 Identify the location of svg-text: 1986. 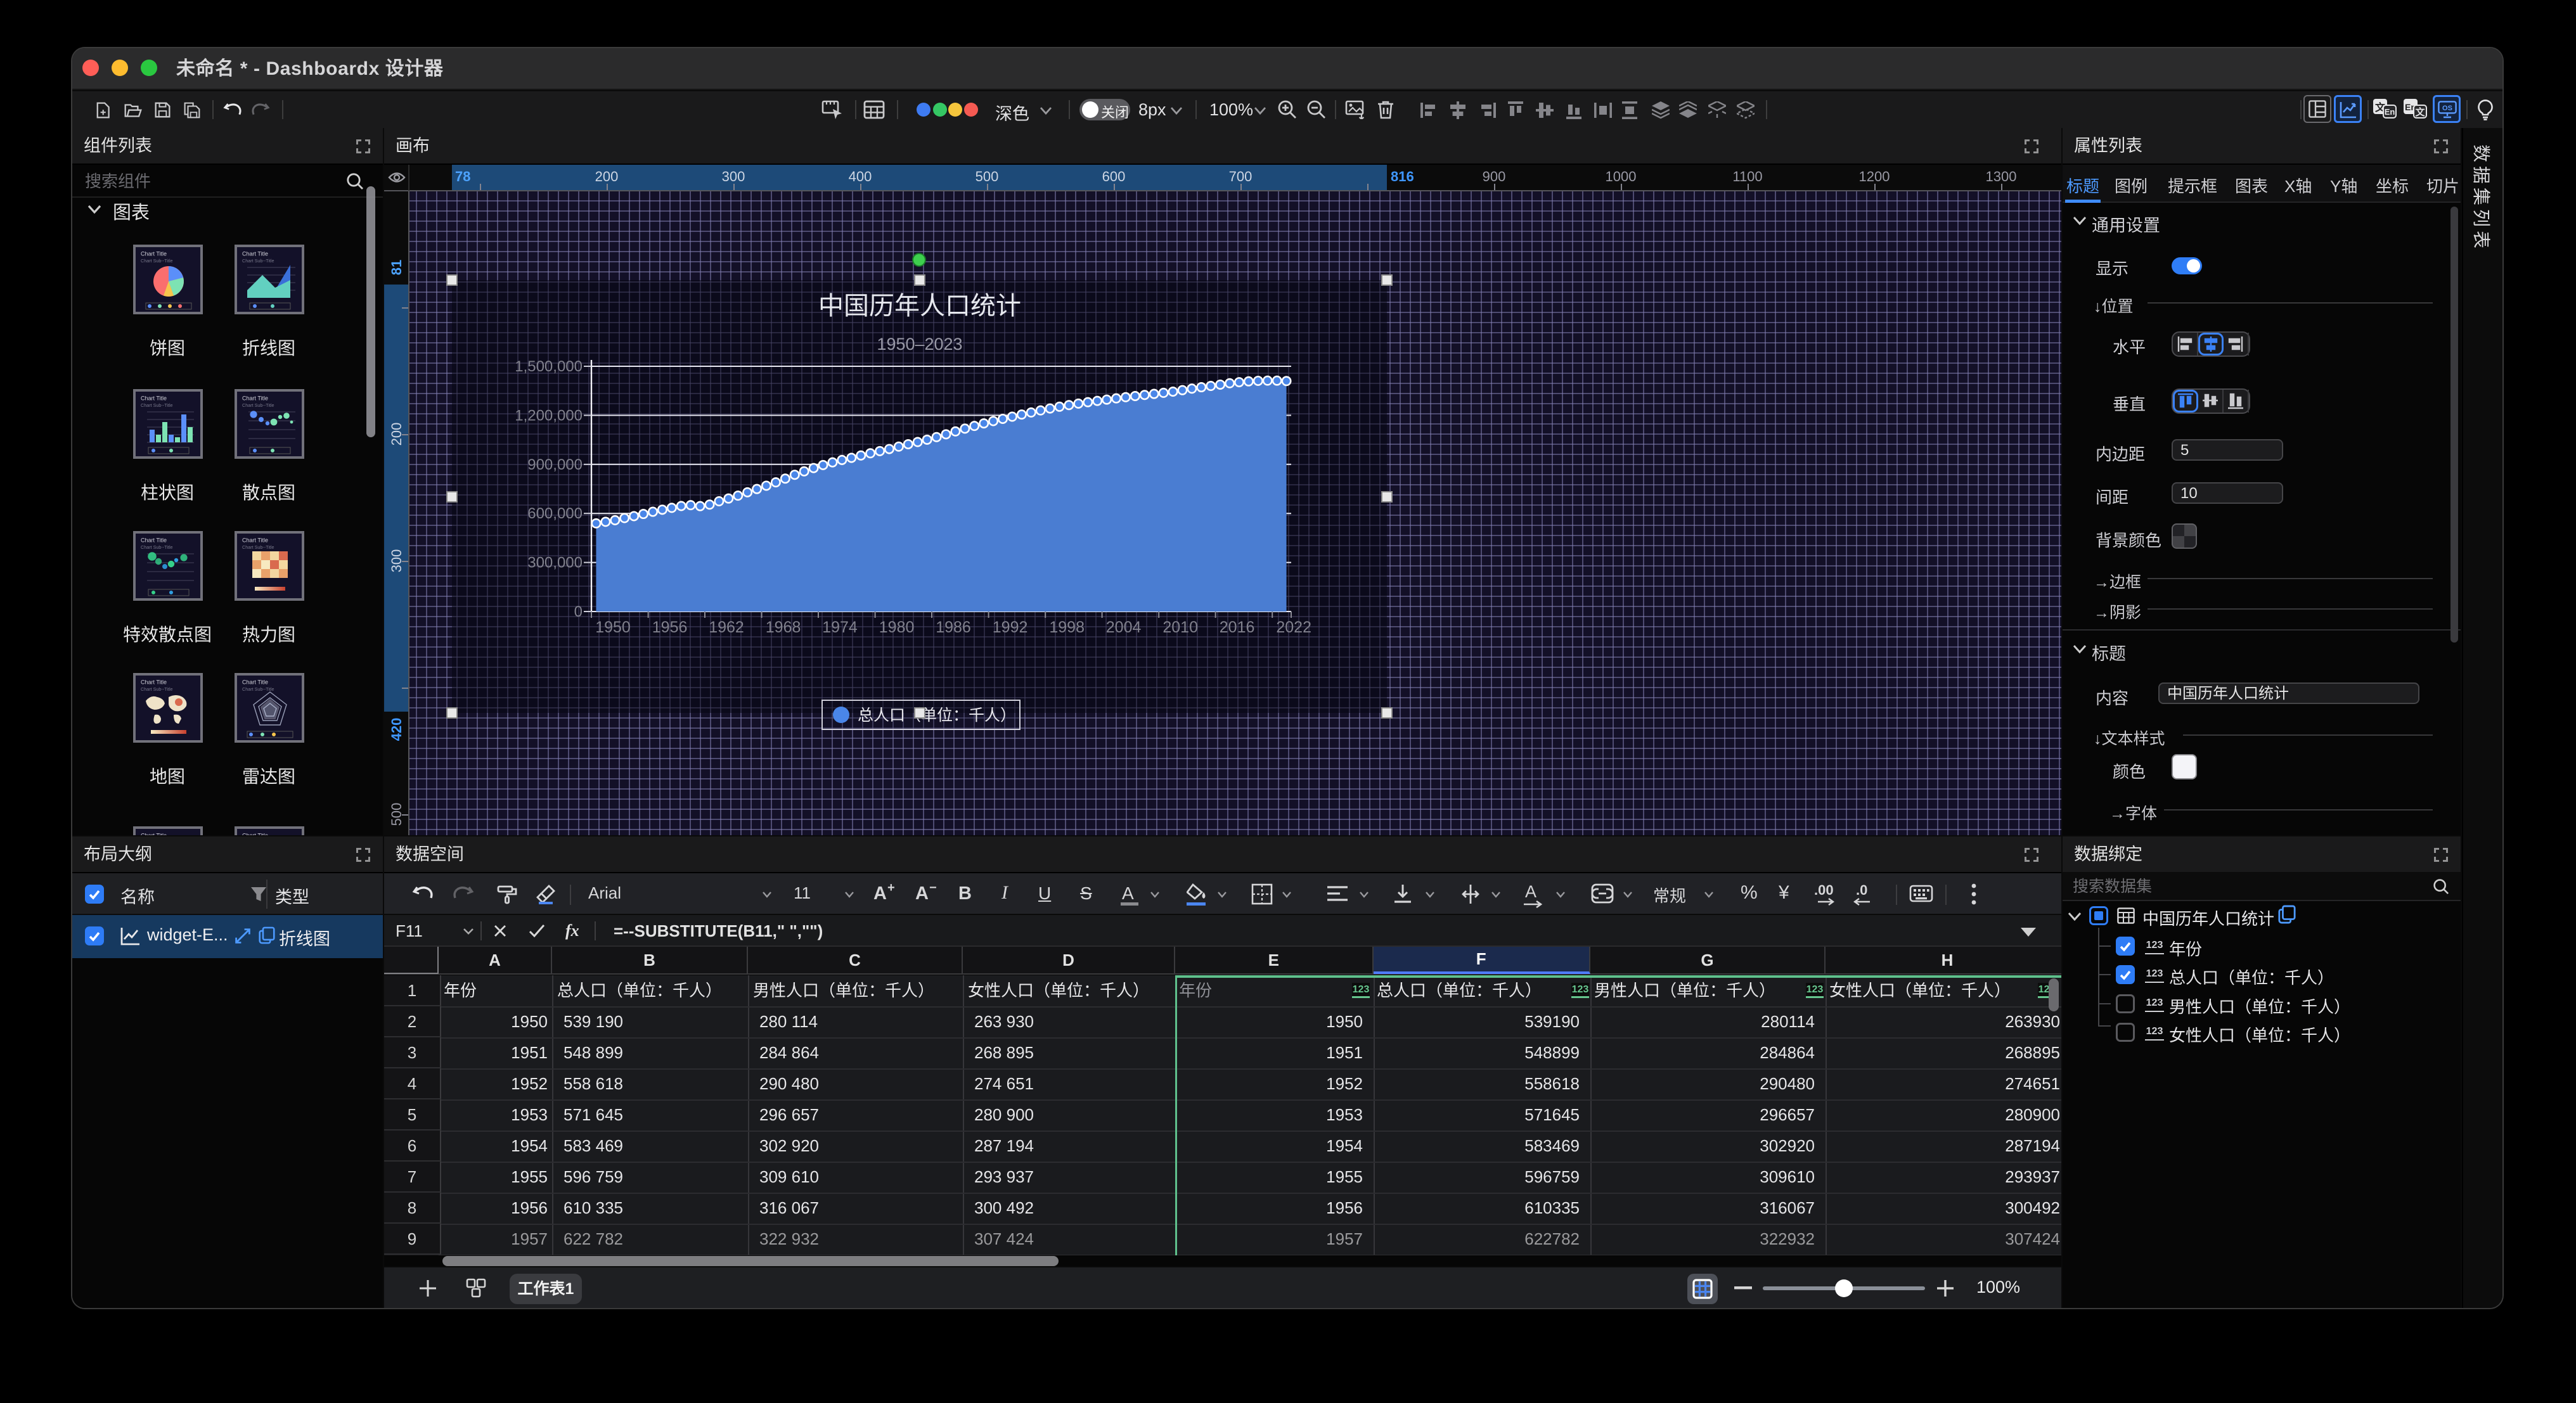
(953, 627).